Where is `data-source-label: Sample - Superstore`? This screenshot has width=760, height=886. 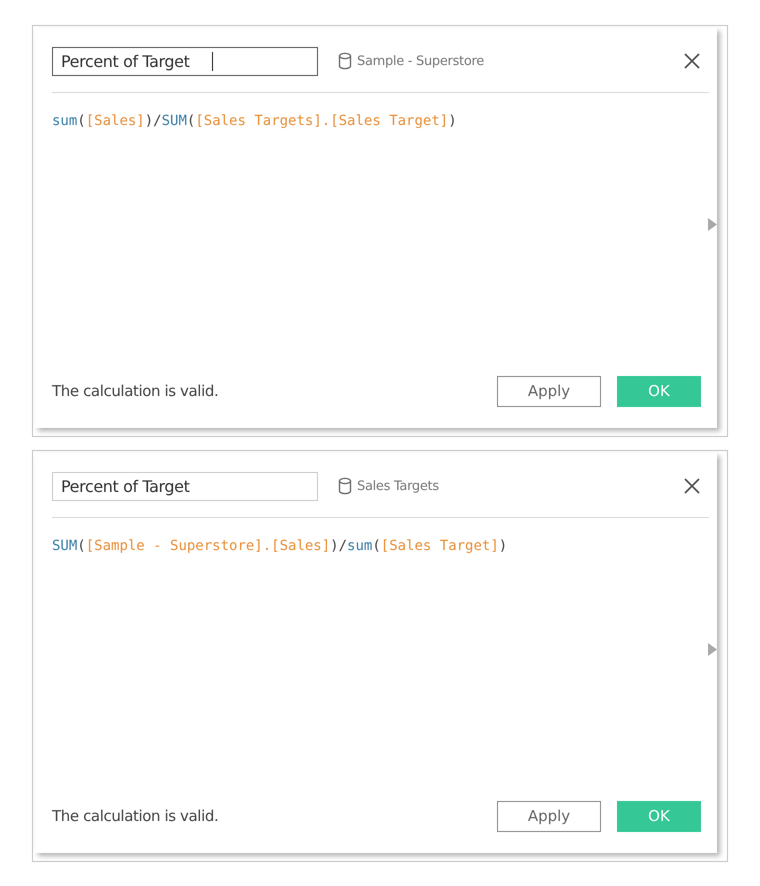 data-source-label: Sample - Superstore is located at coordinates (420, 61).